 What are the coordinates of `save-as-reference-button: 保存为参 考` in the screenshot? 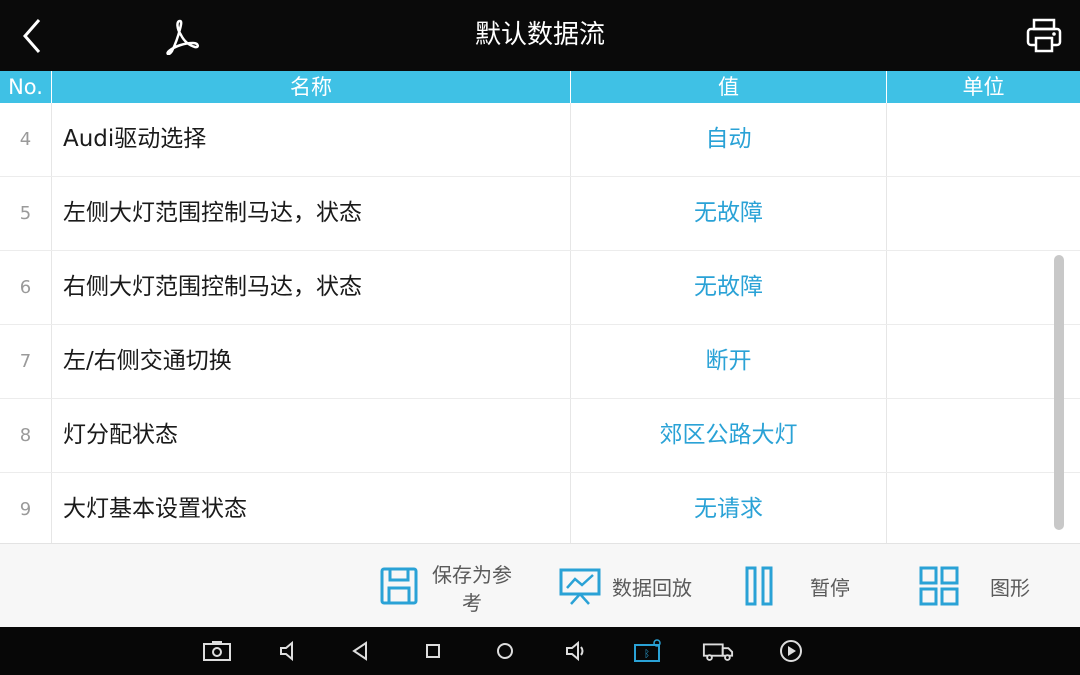 It's located at (445, 586).